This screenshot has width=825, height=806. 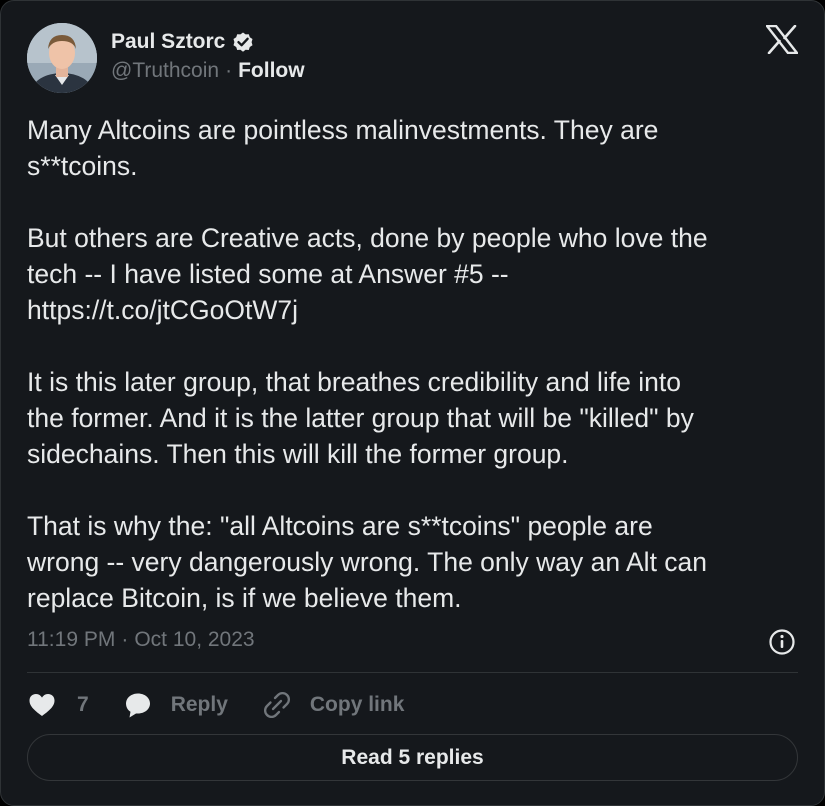 I want to click on tweet-timestamp: 11:19 PM · Oct 10, 2023, so click(x=141, y=640).